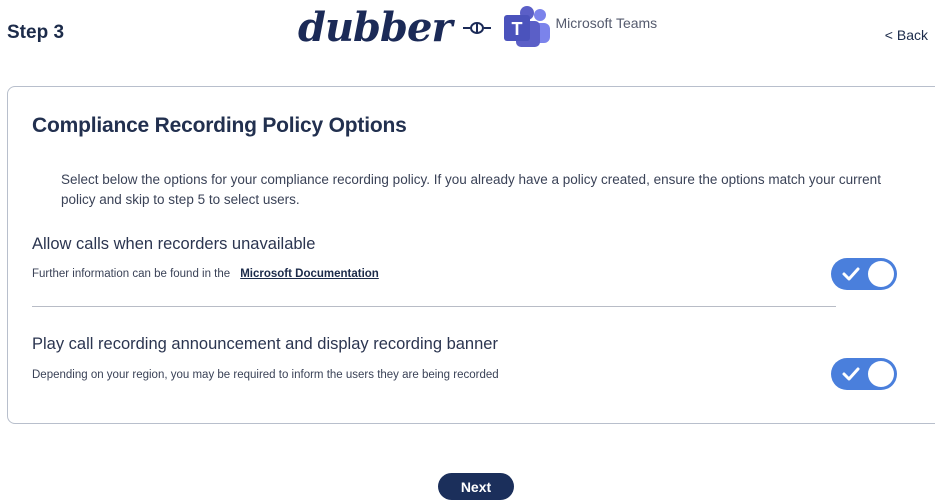 The width and height of the screenshot is (935, 500). Describe the element at coordinates (906, 35) in the screenshot. I see `back-link: < Back` at that location.